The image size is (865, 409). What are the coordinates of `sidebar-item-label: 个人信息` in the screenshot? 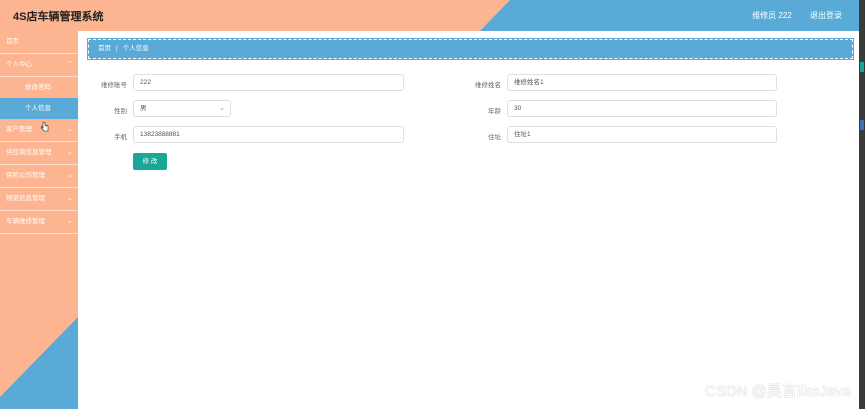 It's located at (38, 108).